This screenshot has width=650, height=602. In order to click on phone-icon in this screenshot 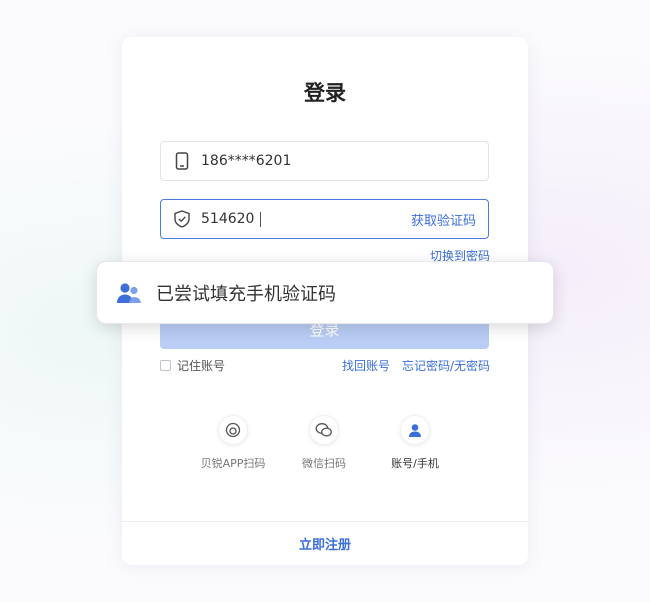, I will do `click(182, 161)`.